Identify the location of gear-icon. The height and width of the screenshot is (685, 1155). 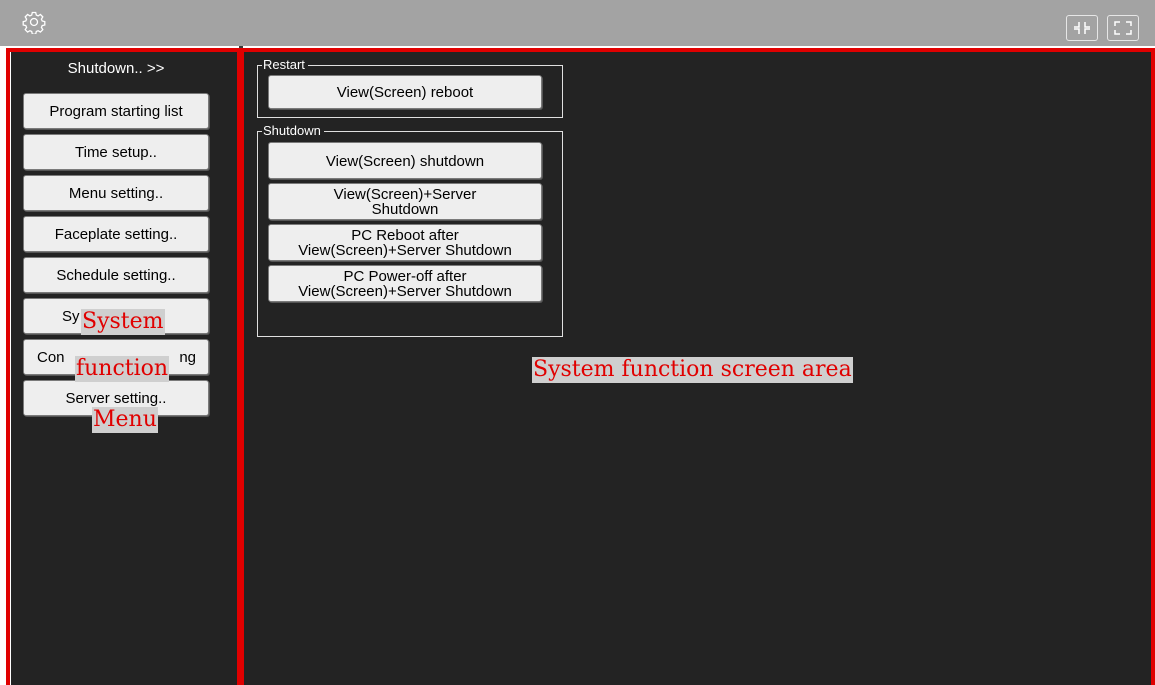
(34, 22).